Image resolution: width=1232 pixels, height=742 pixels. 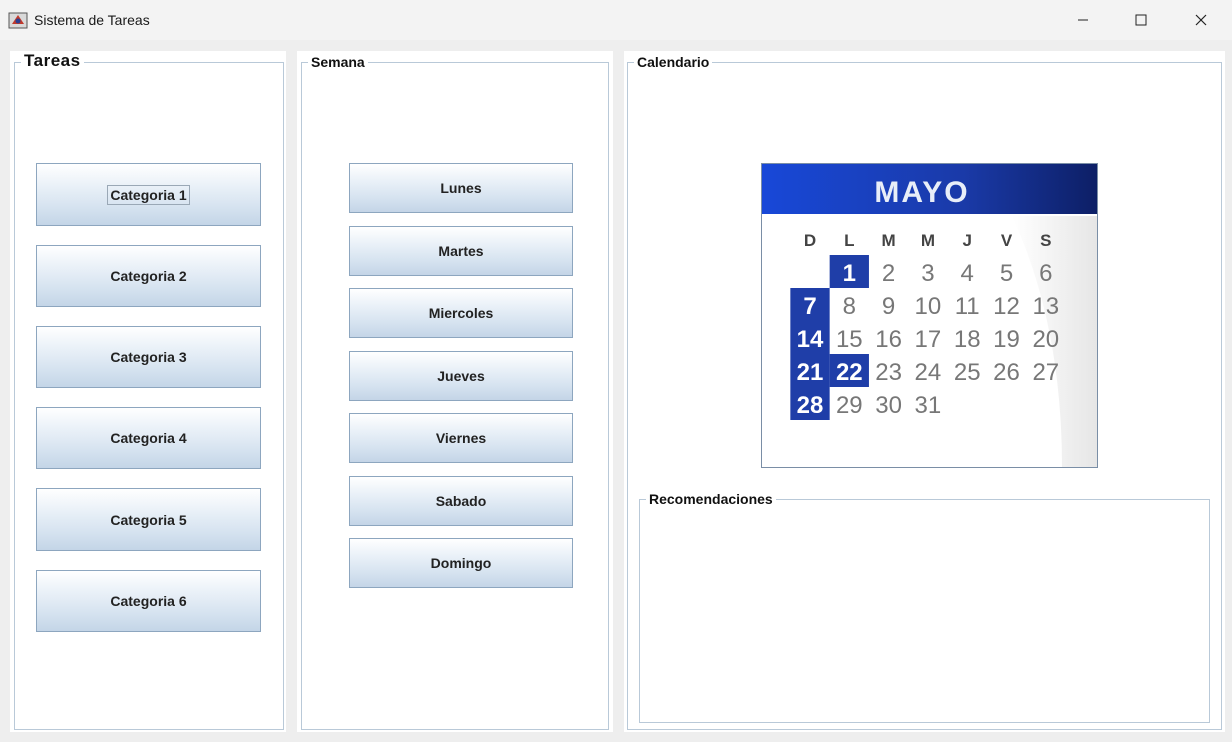 I want to click on calendario-legend: Calendario, so click(x=673, y=62).